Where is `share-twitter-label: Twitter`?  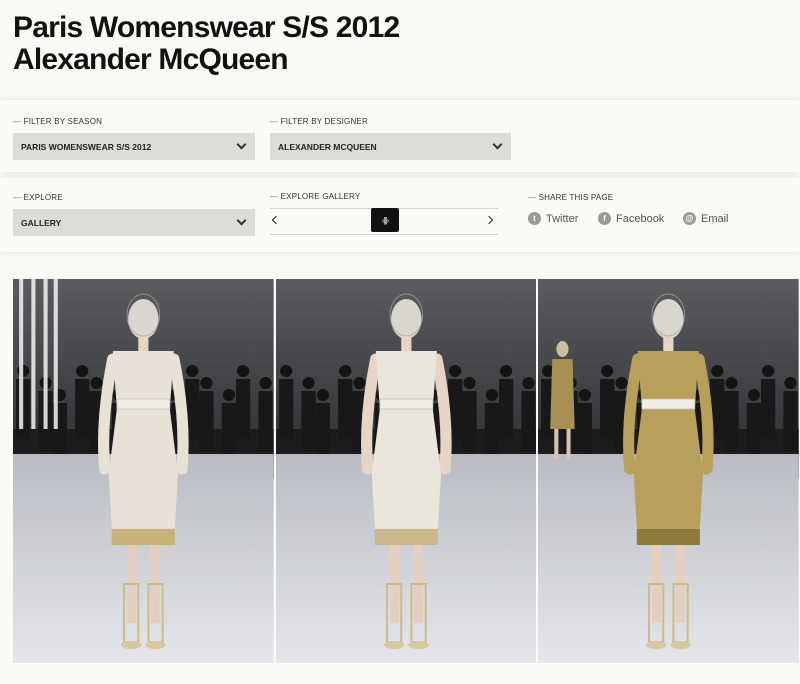
share-twitter-label: Twitter is located at coordinates (562, 218).